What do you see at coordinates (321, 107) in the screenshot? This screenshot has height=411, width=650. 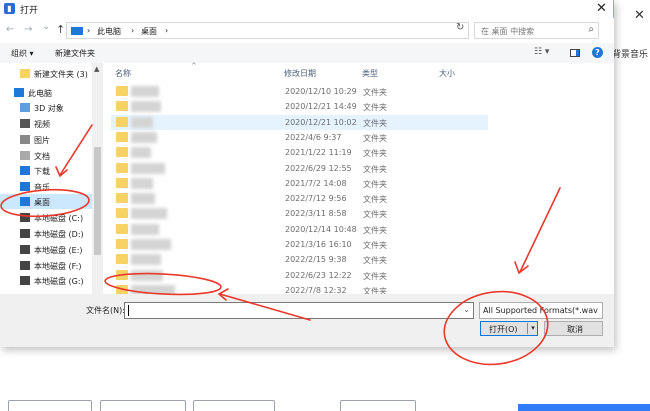 I see `modified-cell: 2020/12/21 14:49` at bounding box center [321, 107].